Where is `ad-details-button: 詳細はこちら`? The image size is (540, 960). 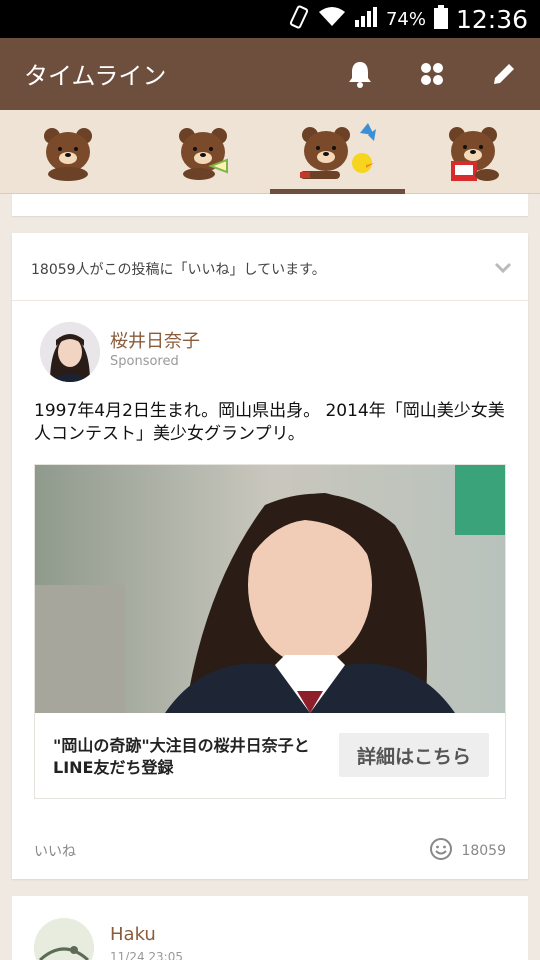
ad-details-button: 詳細はこちら is located at coordinates (414, 755).